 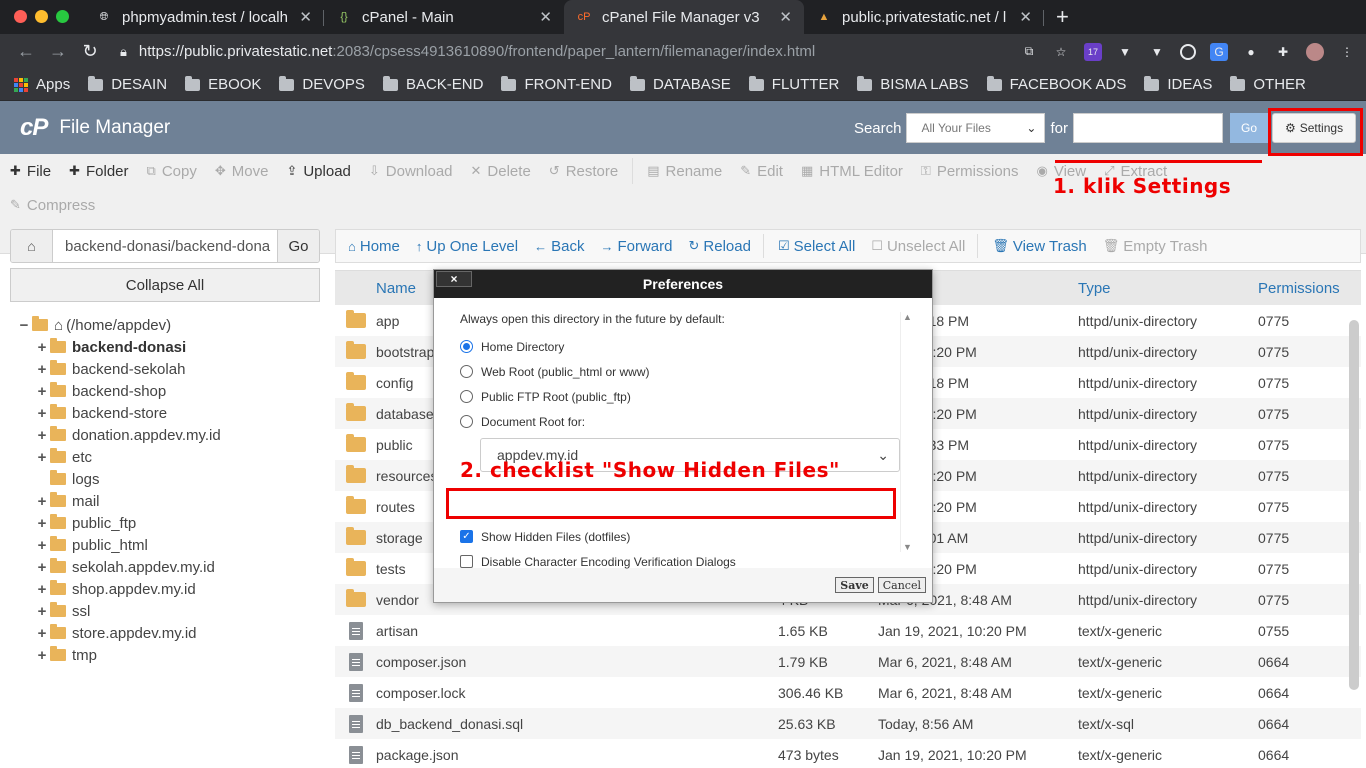 What do you see at coordinates (374, 246) in the screenshot?
I see `home-button: ⌂ Home` at bounding box center [374, 246].